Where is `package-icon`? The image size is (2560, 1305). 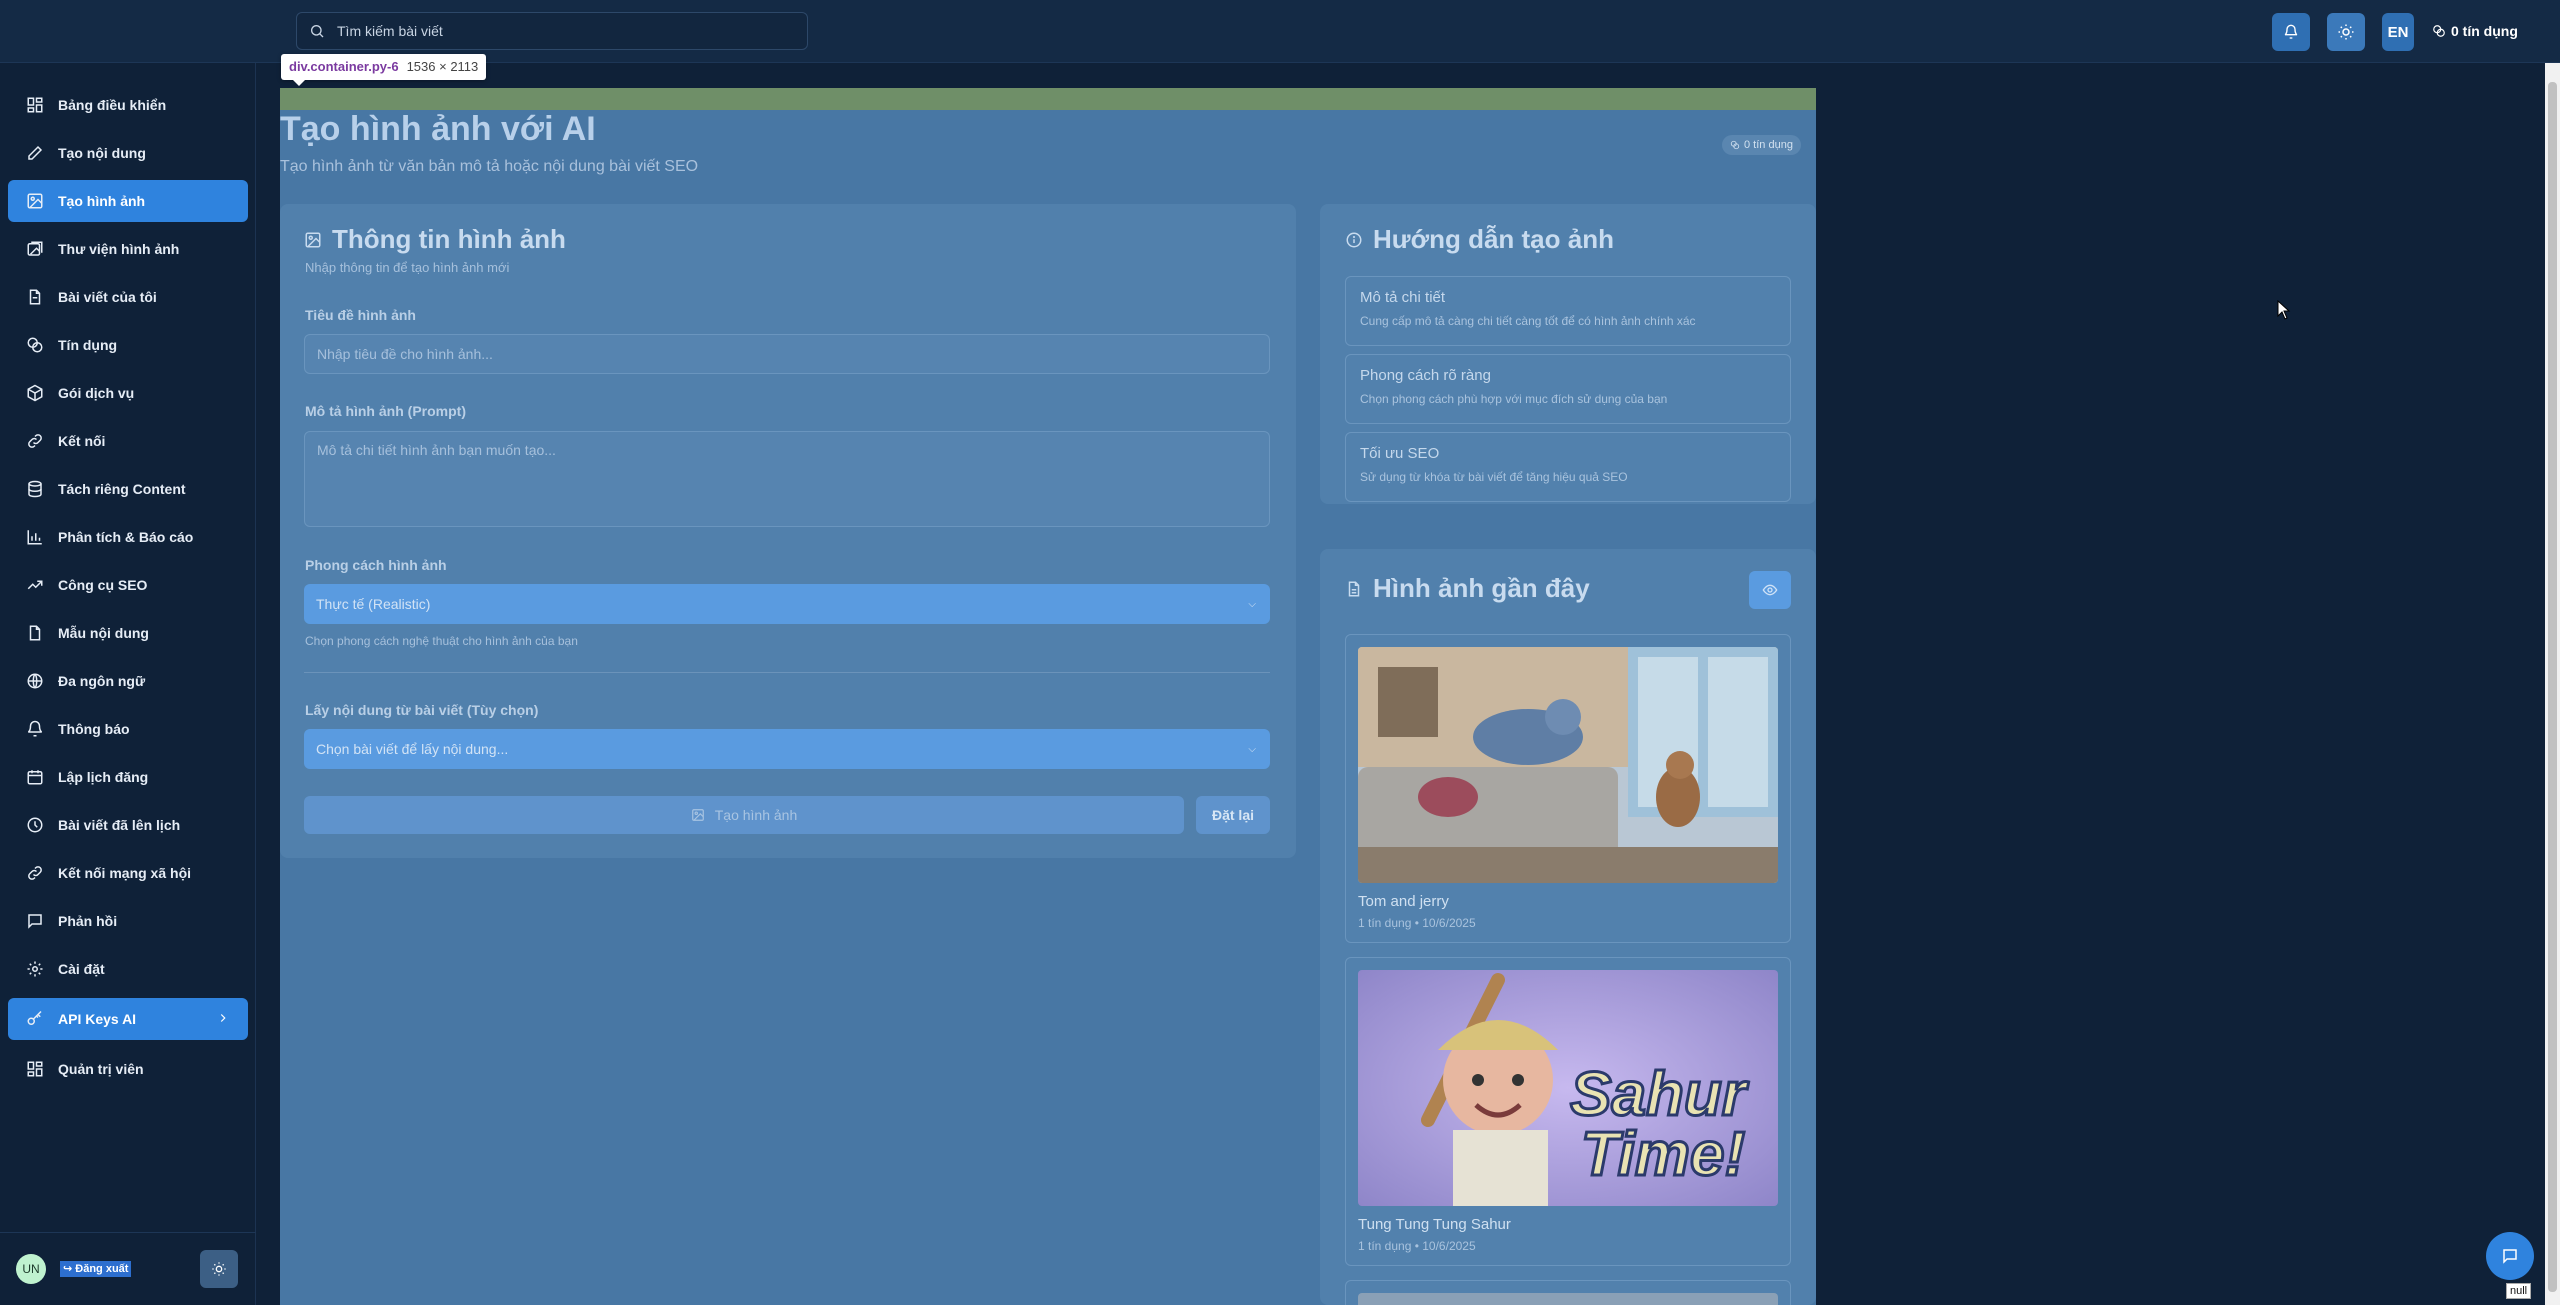 package-icon is located at coordinates (35, 393).